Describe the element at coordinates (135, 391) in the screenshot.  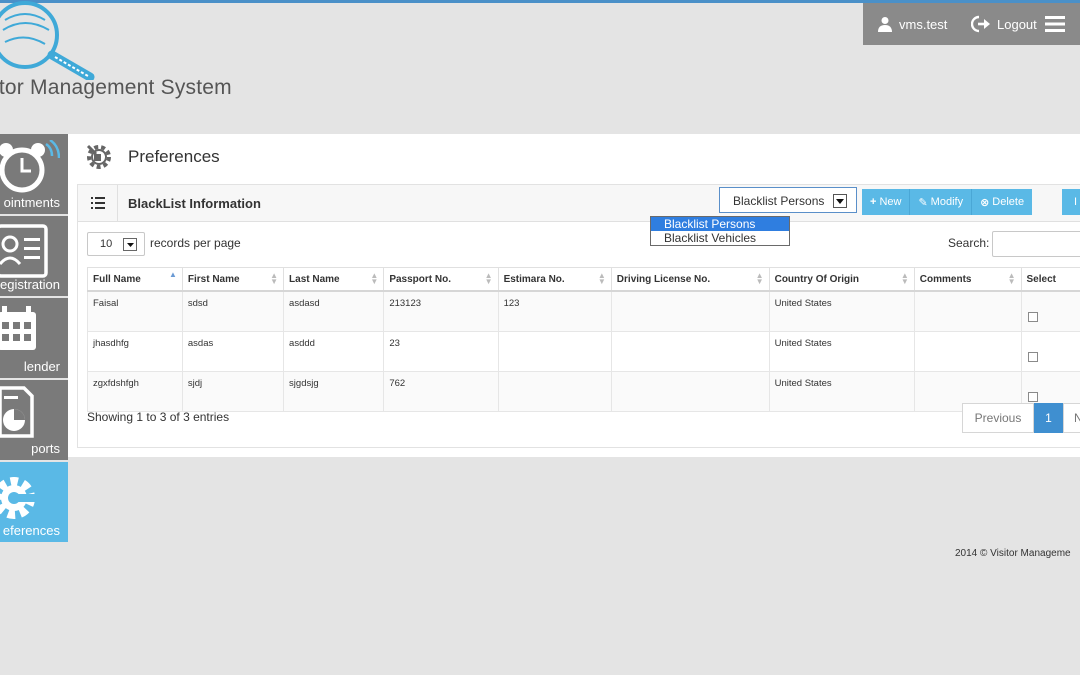
I see `cell-full-name: zgxfdshfgh` at that location.